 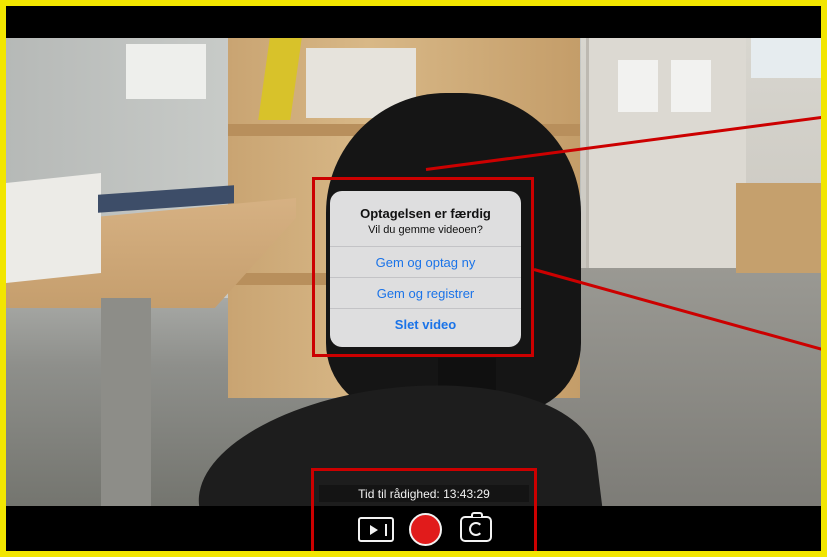 What do you see at coordinates (386, 530) in the screenshot?
I see `play-bar` at bounding box center [386, 530].